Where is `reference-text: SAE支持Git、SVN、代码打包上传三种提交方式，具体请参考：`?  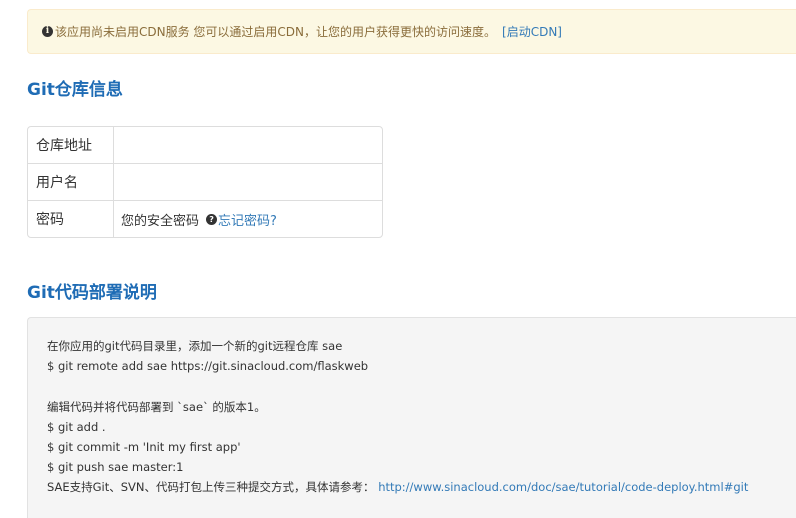
reference-text: SAE支持Git、SVN、代码打包上传三种提交方式，具体请参考： is located at coordinates (211, 487).